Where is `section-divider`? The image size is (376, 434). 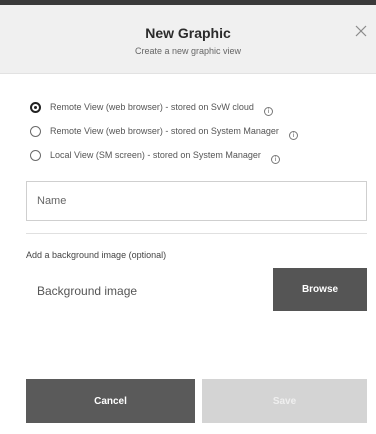 section-divider is located at coordinates (196, 233).